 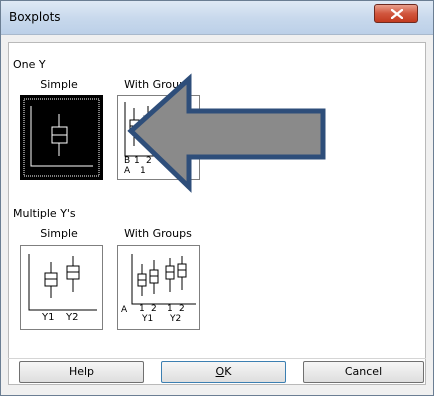 I want to click on ok-button: OK, so click(x=223, y=372).